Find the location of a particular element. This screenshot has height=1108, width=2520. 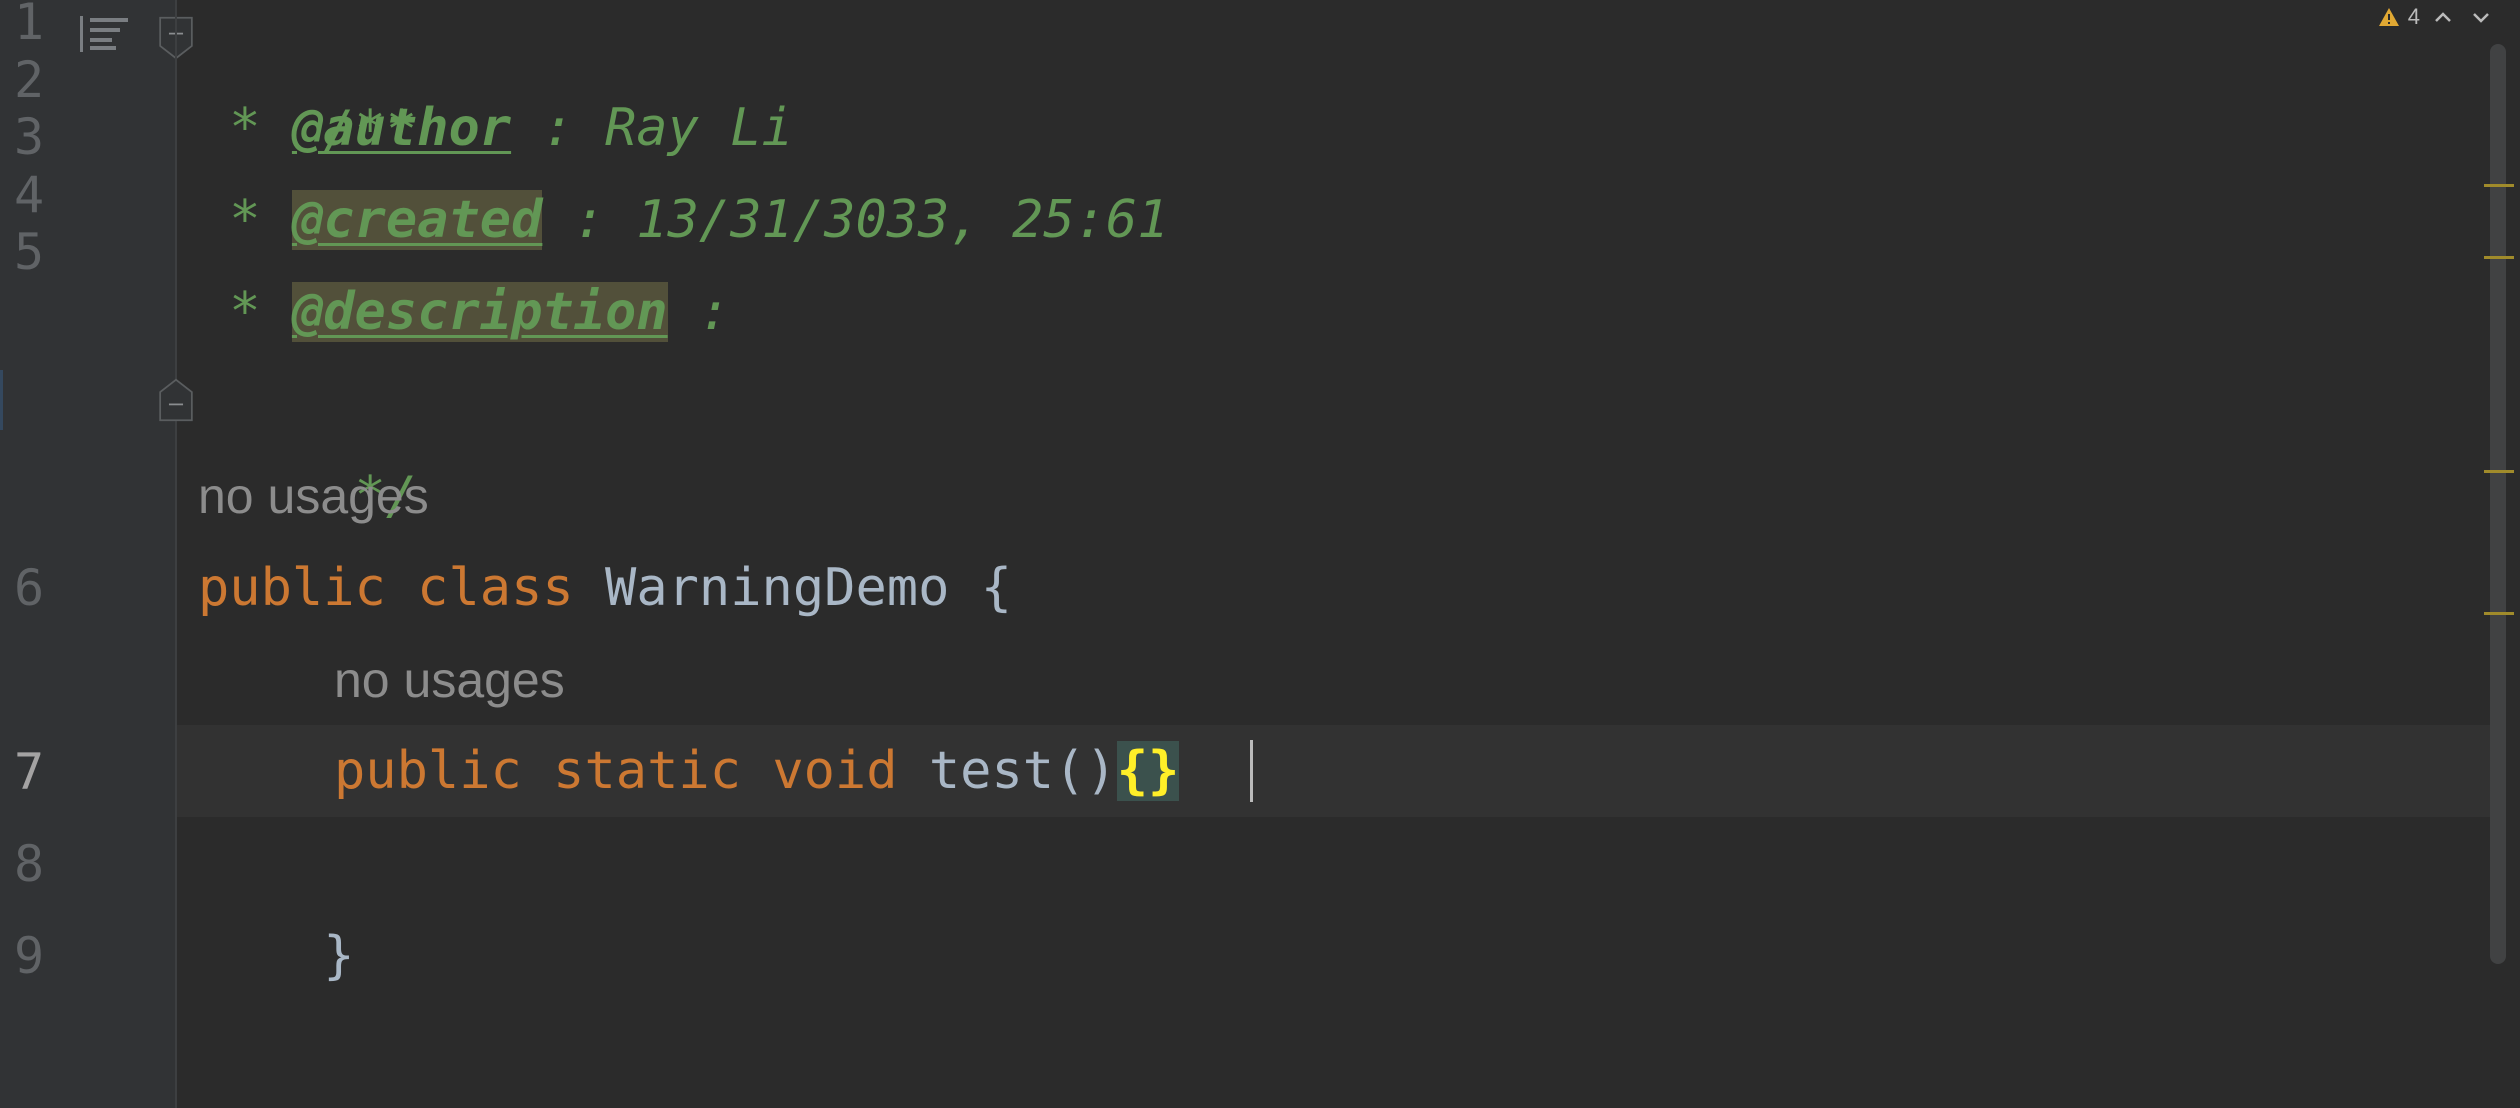

code-line-1: /** is located at coordinates (307, 80).